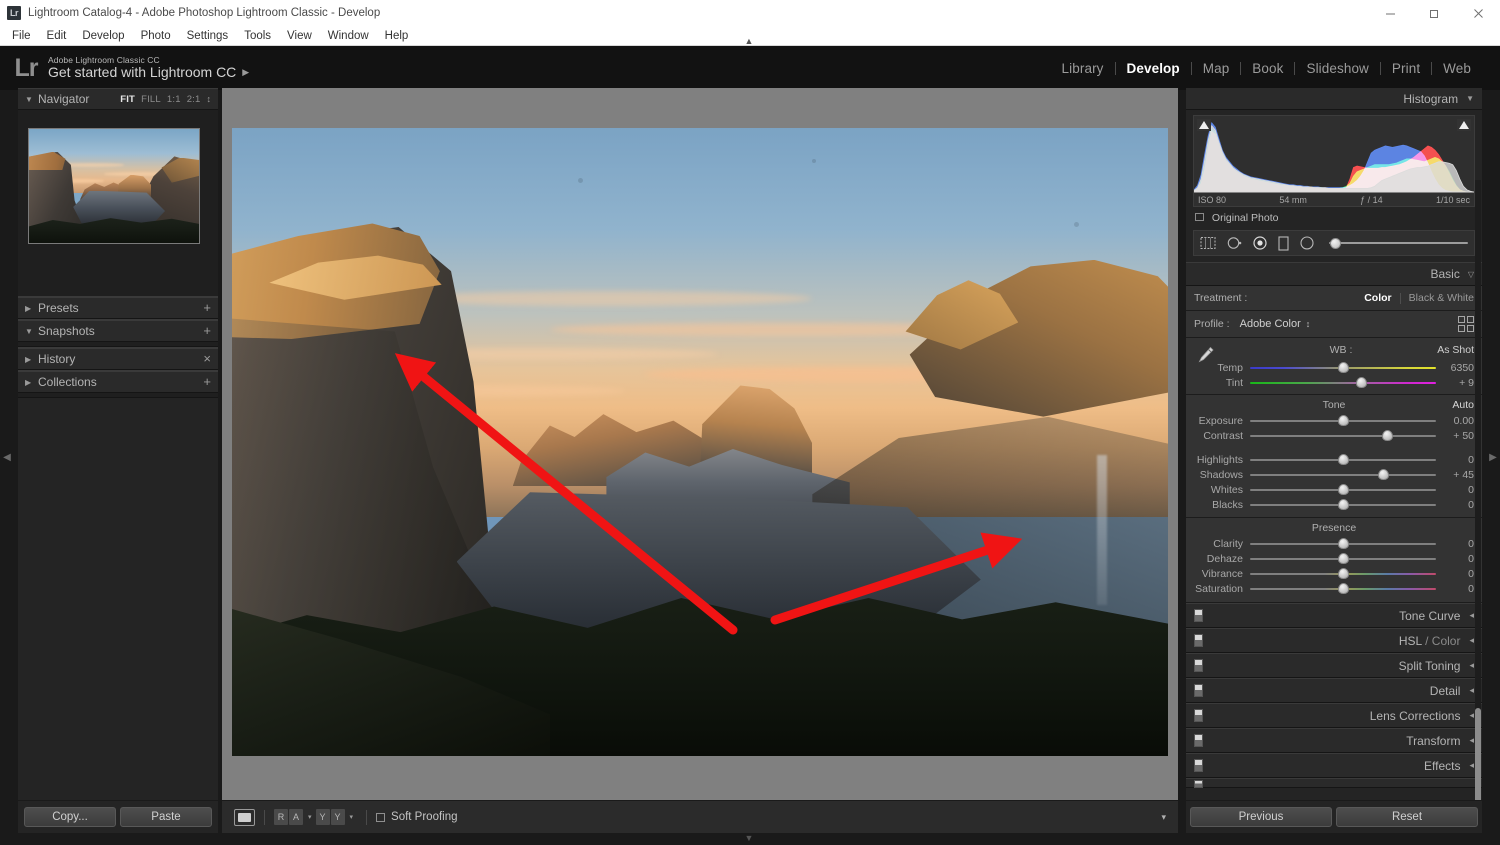  What do you see at coordinates (1216, 68) in the screenshot?
I see `module-map: Map` at bounding box center [1216, 68].